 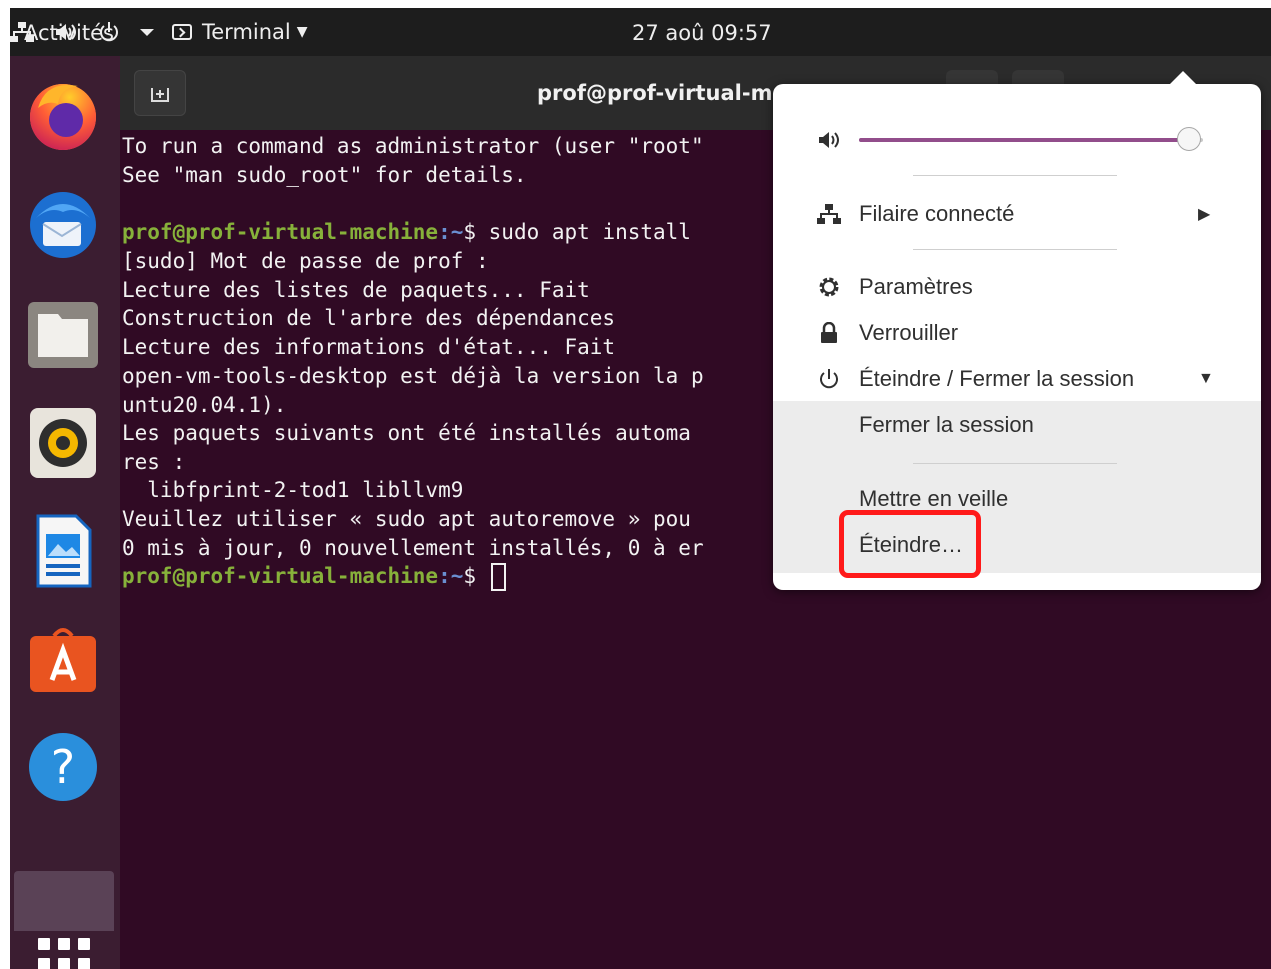 I want to click on terminal-line: libfprint-2-tod1 libllvm9, so click(x=293, y=490).